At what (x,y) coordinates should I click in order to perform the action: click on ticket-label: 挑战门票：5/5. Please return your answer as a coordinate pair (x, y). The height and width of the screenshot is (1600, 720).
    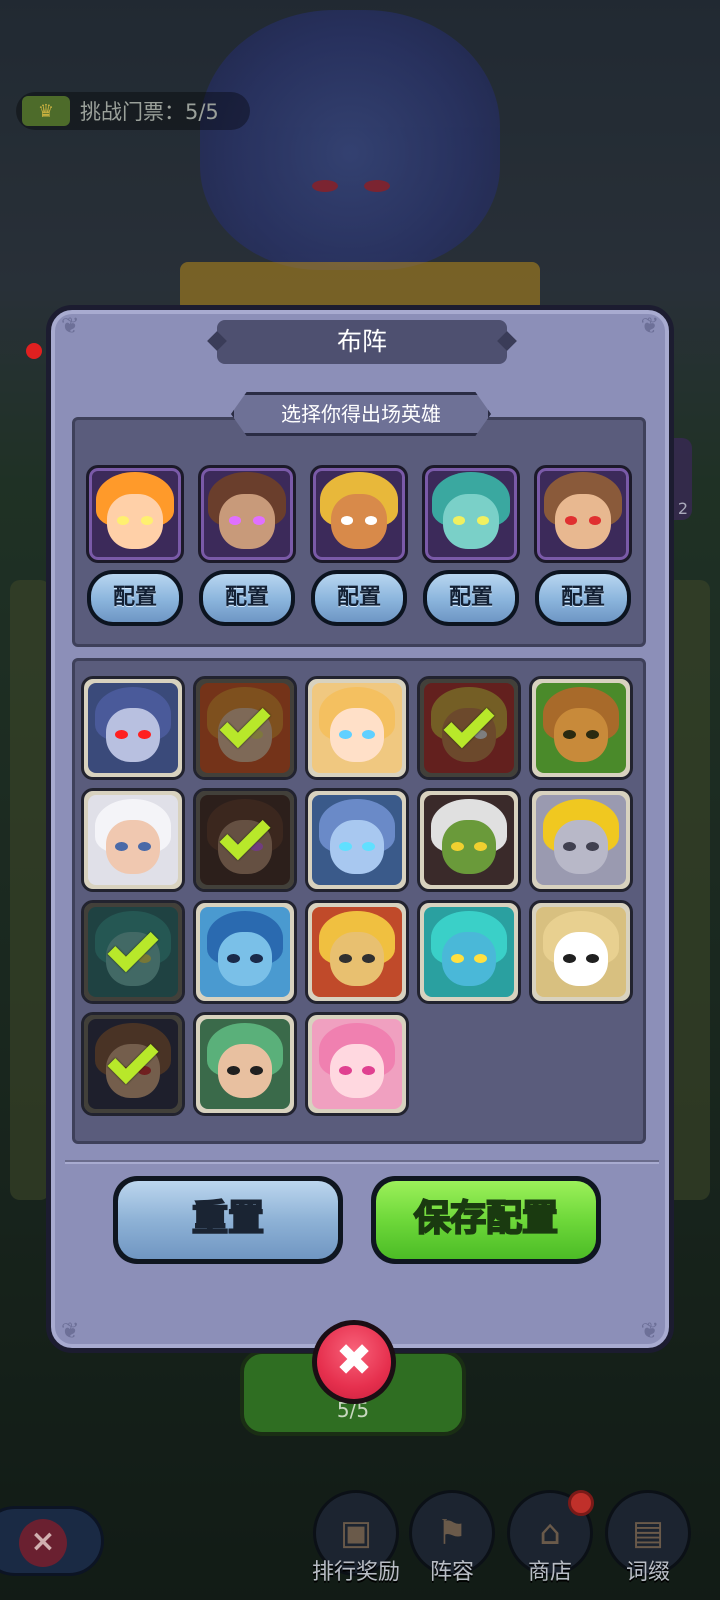
    Looking at the image, I should click on (149, 112).